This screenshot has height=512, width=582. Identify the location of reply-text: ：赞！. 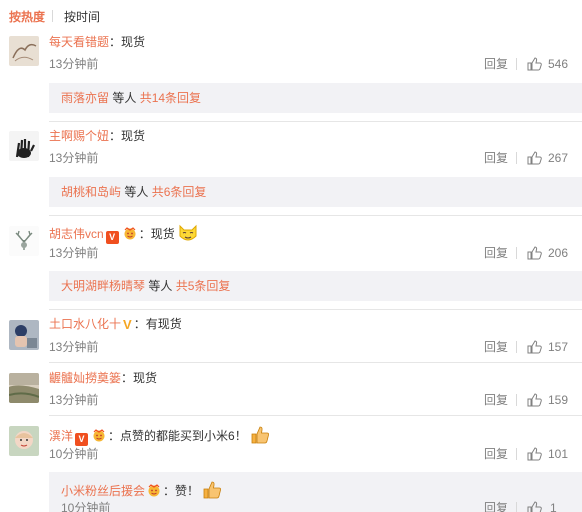
(181, 491).